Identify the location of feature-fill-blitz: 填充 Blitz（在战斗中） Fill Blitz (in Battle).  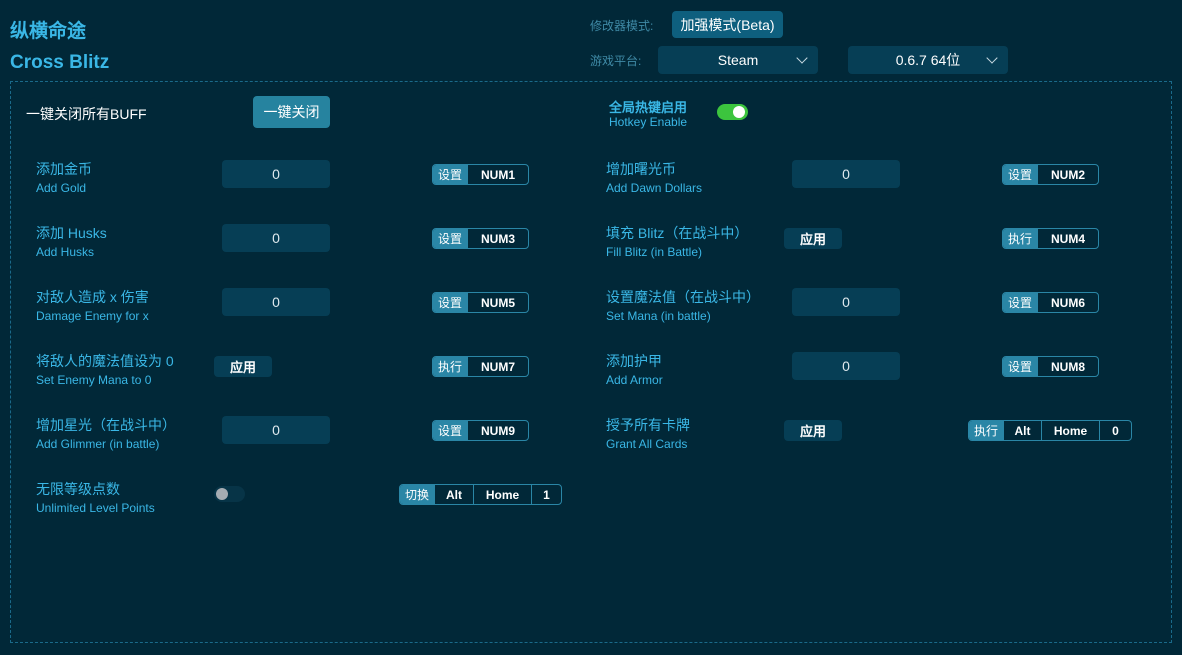
(677, 241).